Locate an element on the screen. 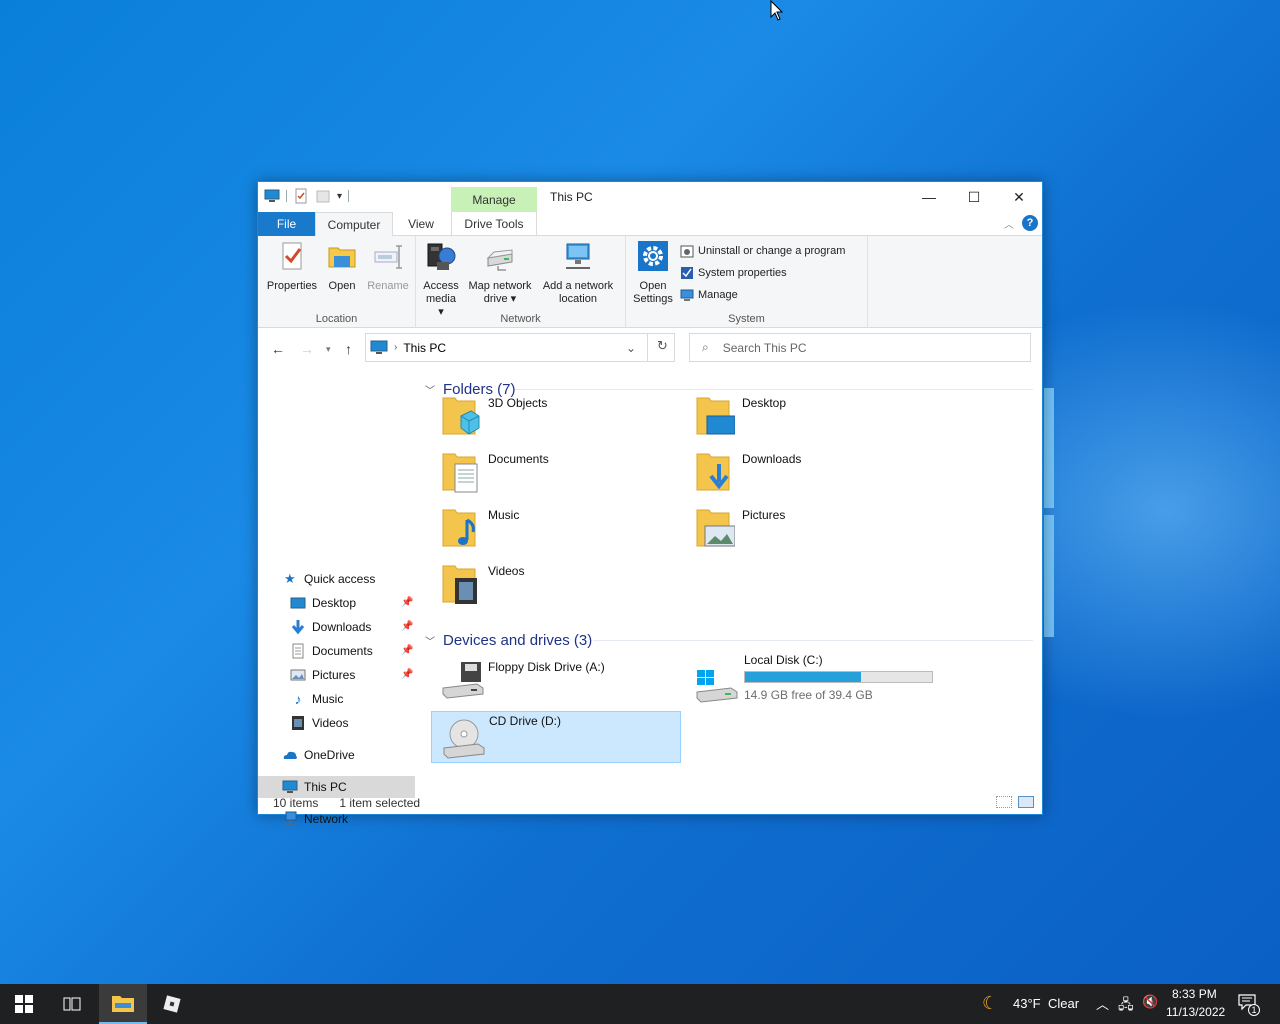 This screenshot has height=1024, width=1280. file-explorer-taskbar-button is located at coordinates (123, 1004).